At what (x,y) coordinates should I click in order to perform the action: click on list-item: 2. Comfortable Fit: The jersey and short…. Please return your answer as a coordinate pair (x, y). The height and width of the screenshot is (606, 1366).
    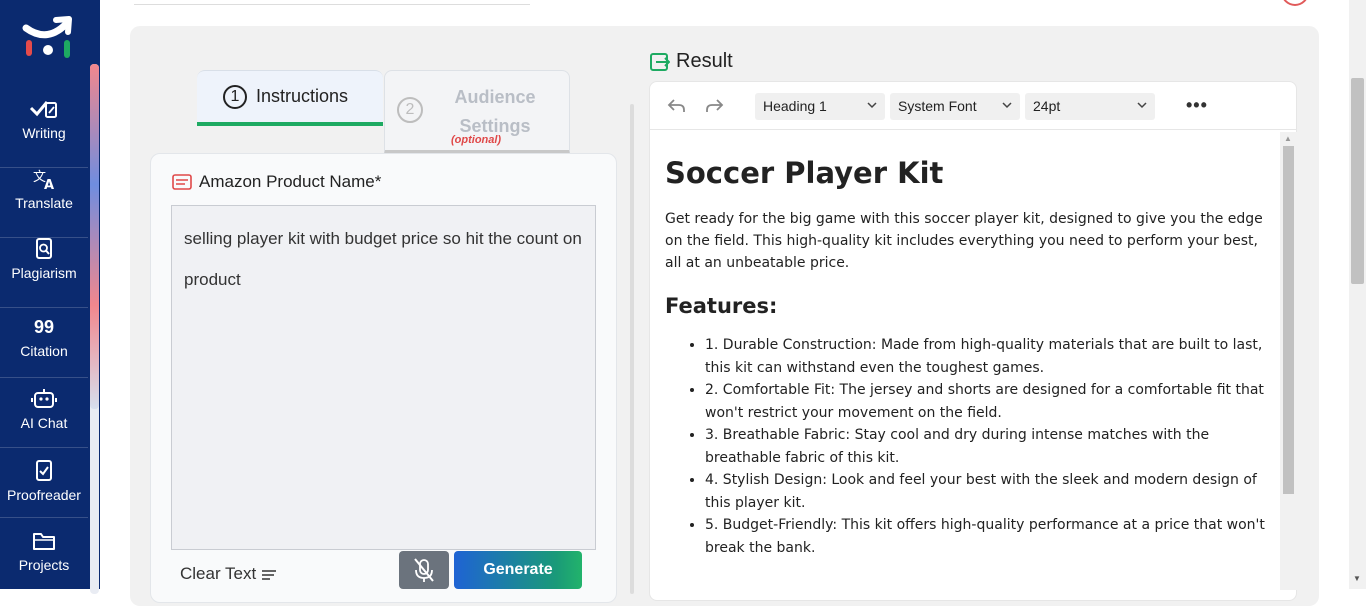
    Looking at the image, I should click on (985, 401).